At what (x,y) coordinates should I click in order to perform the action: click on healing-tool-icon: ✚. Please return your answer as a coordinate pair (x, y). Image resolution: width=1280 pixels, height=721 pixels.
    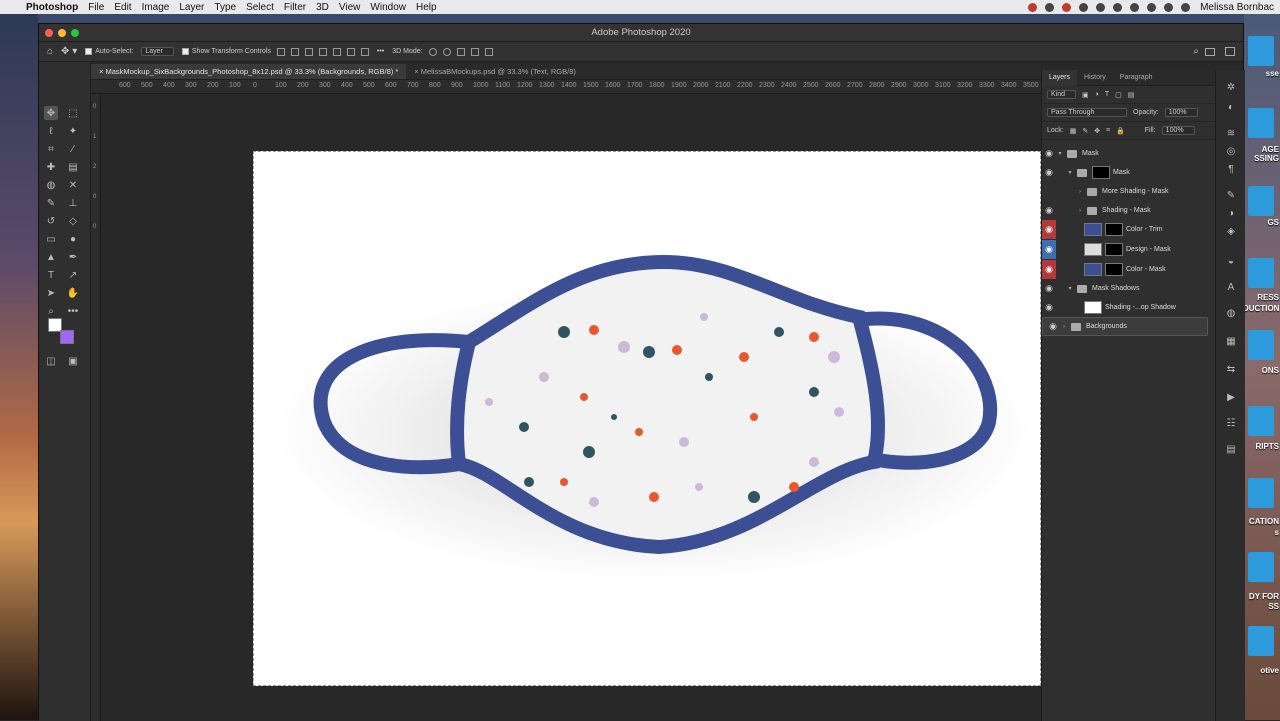
    Looking at the image, I should click on (51, 167).